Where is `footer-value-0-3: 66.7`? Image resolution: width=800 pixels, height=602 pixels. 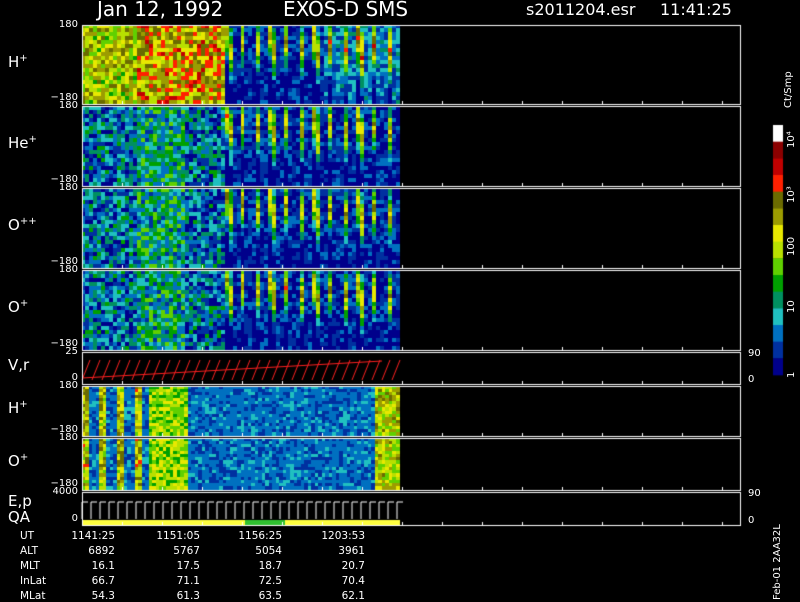
footer-value-0-3: 66.7 is located at coordinates (103, 581).